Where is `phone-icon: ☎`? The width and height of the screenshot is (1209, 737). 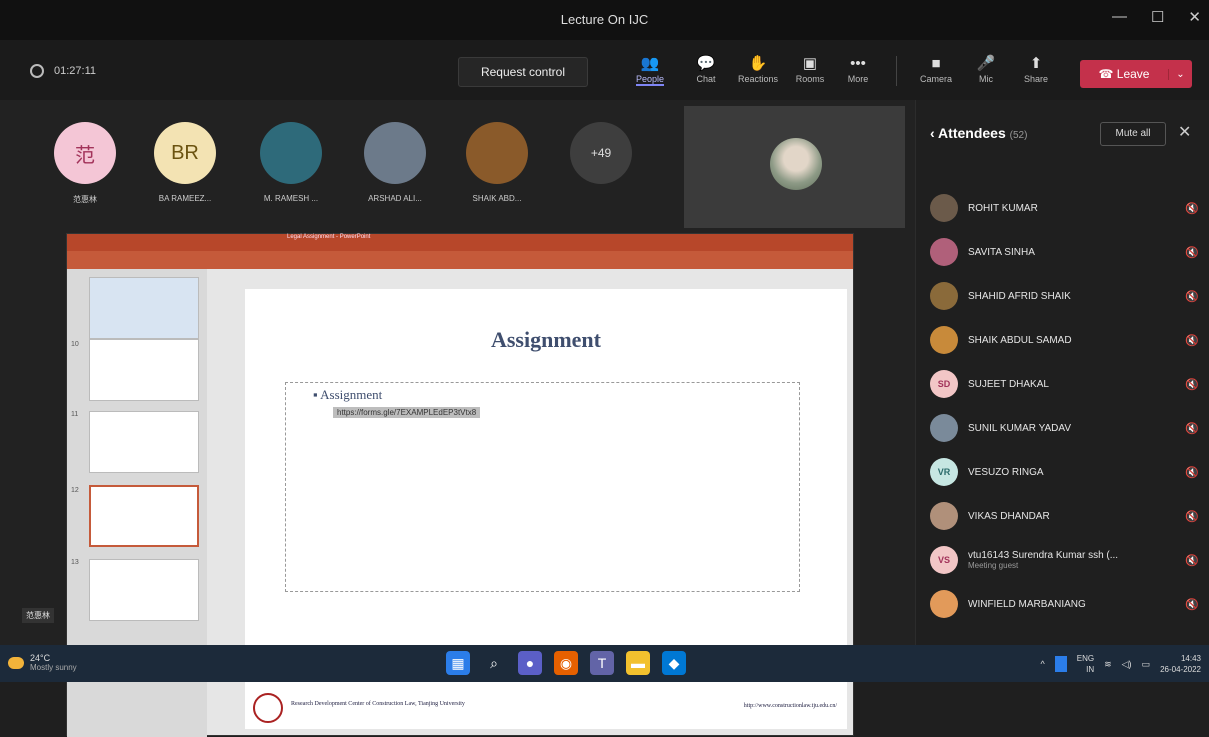 phone-icon: ☎ is located at coordinates (1107, 74).